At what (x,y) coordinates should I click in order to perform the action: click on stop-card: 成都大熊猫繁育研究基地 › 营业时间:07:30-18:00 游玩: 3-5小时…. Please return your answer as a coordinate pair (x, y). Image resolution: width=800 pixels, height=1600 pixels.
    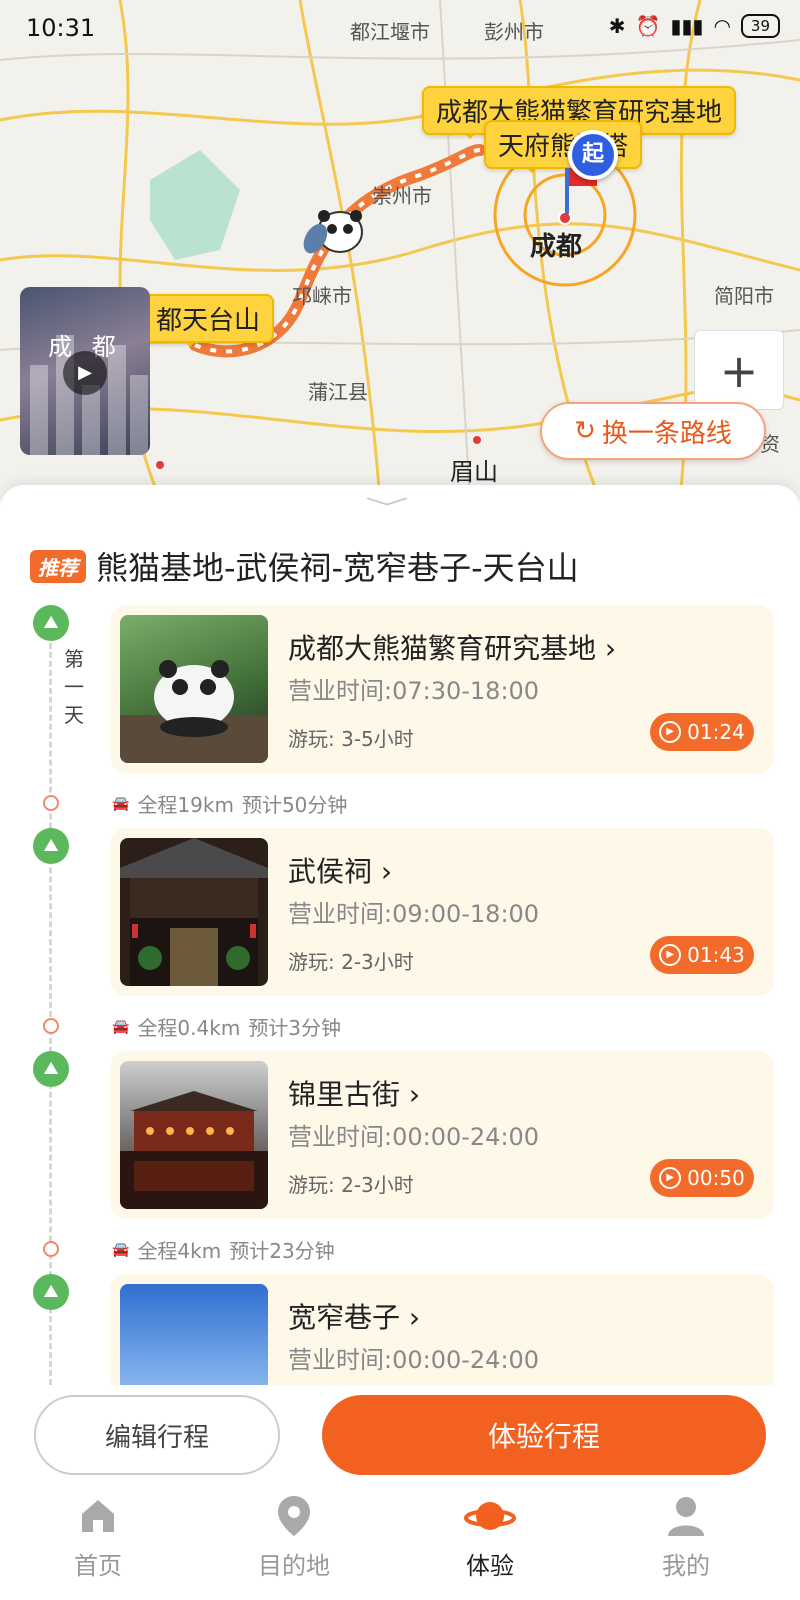
    Looking at the image, I should click on (442, 689).